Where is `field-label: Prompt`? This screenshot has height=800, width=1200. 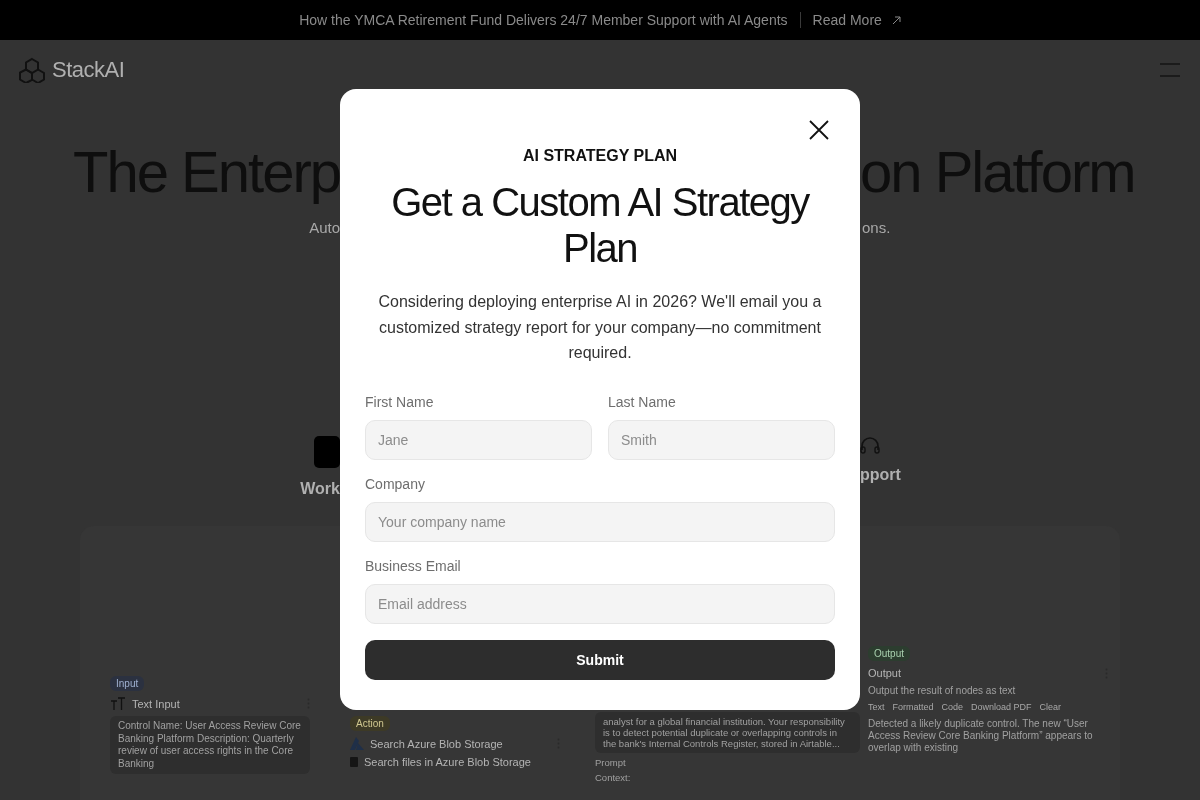 field-label: Prompt is located at coordinates (611, 762).